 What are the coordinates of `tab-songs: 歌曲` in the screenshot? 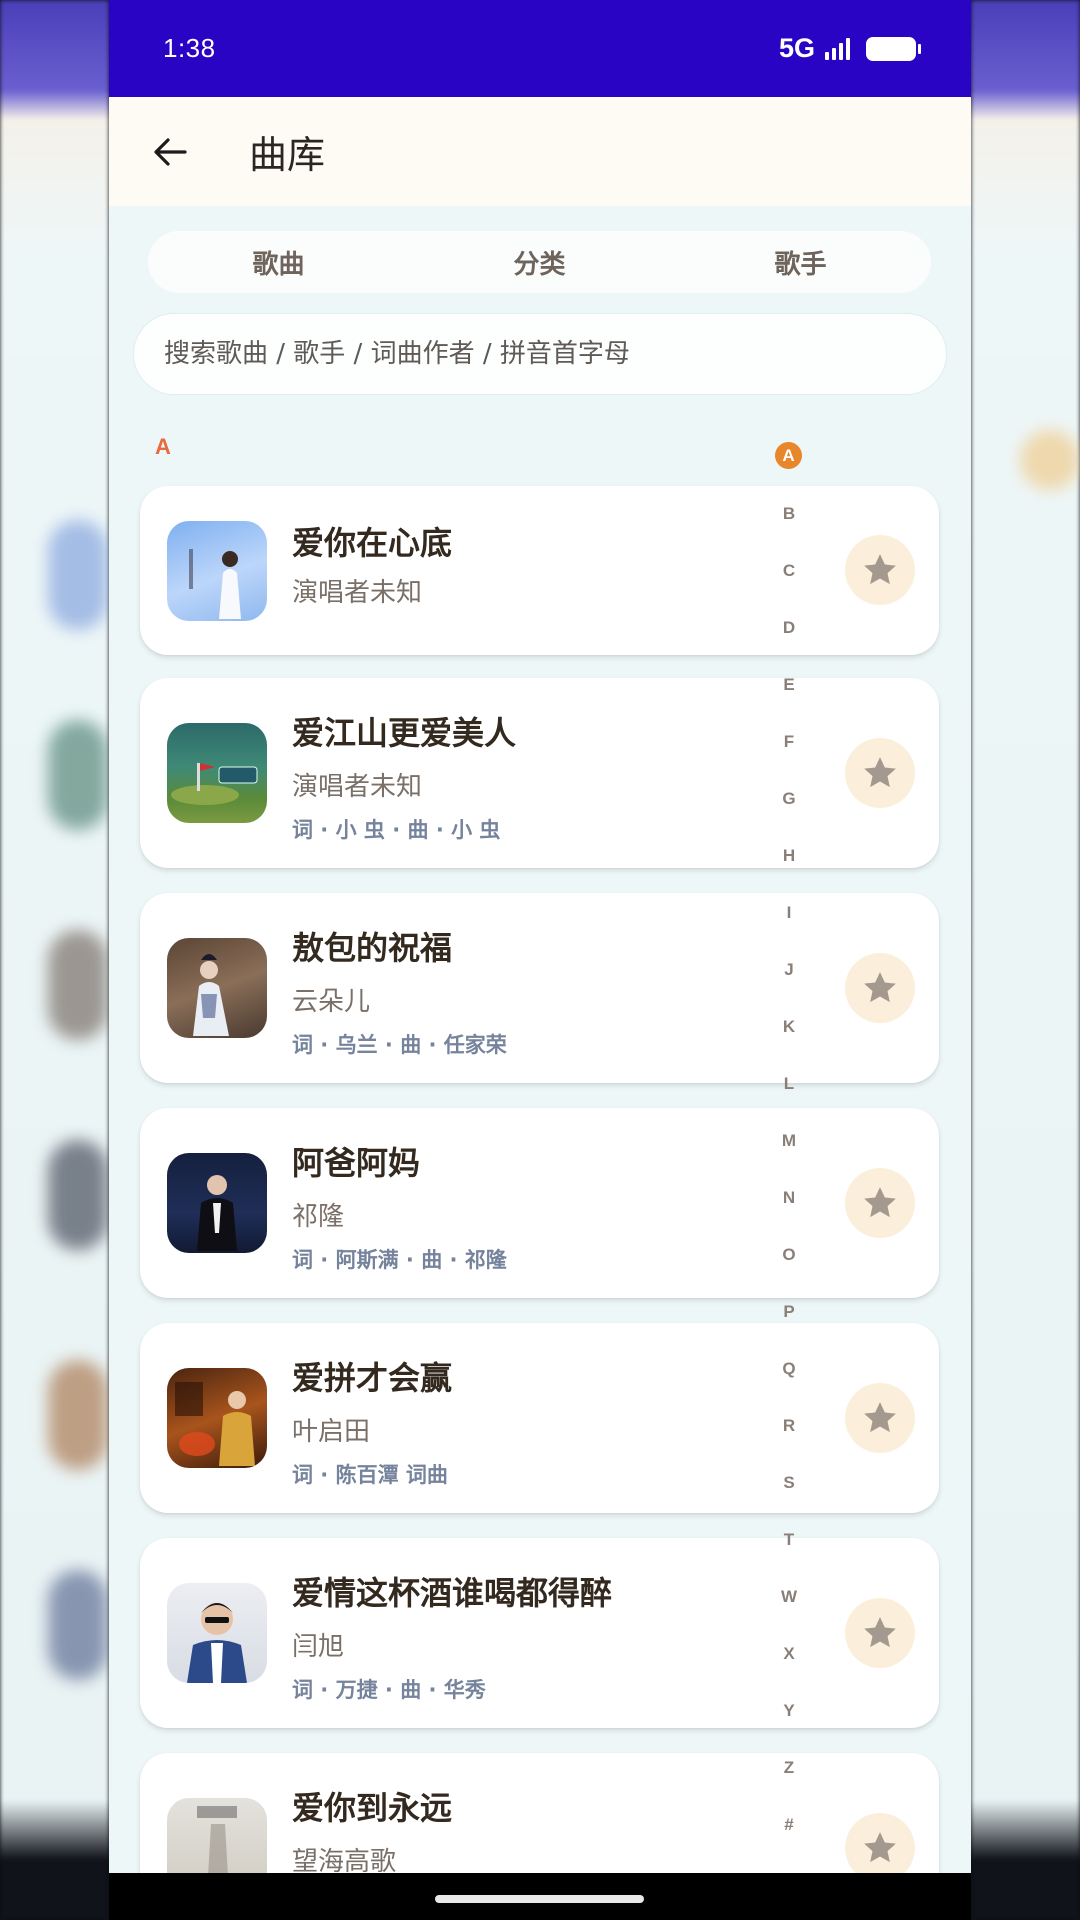 It's located at (278, 262).